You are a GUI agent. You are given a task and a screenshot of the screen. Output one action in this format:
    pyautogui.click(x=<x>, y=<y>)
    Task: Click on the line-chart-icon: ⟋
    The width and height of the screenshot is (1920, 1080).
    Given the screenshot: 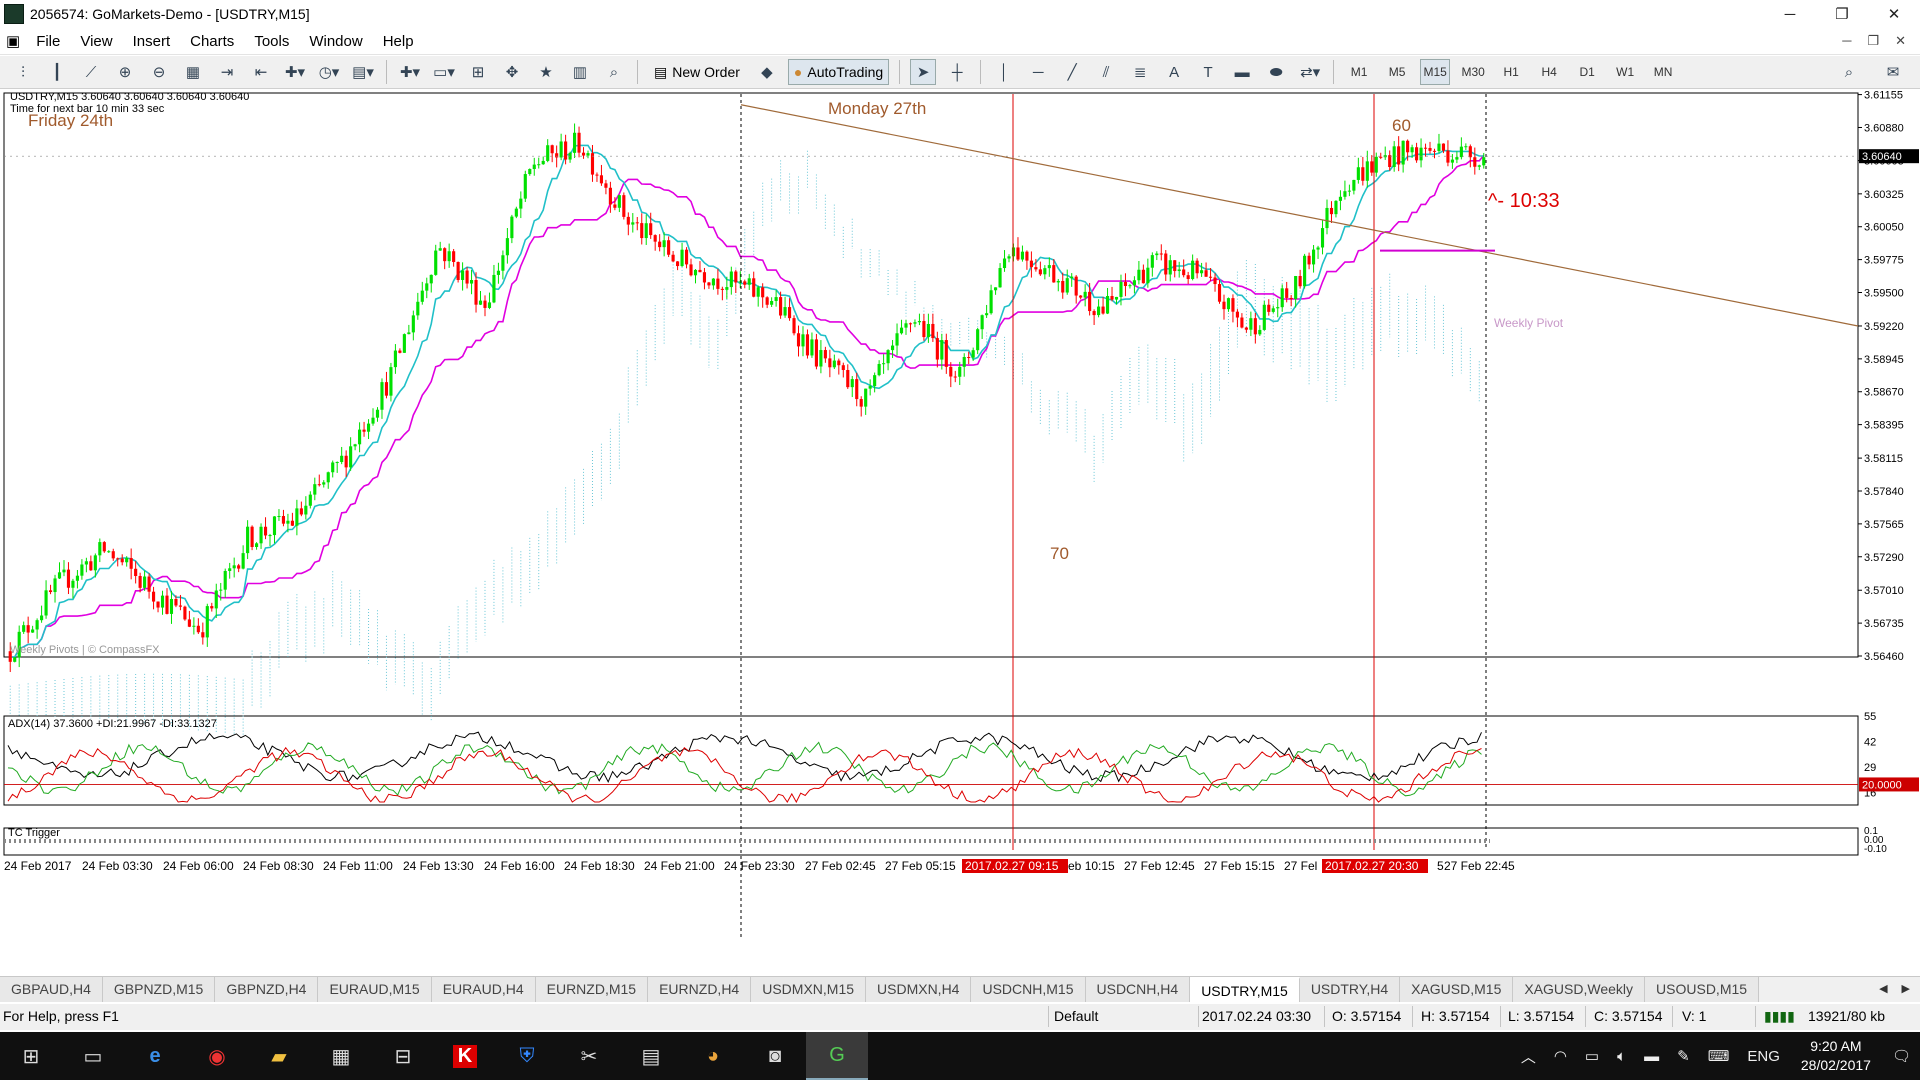 What is the action you would take?
    pyautogui.click(x=91, y=72)
    